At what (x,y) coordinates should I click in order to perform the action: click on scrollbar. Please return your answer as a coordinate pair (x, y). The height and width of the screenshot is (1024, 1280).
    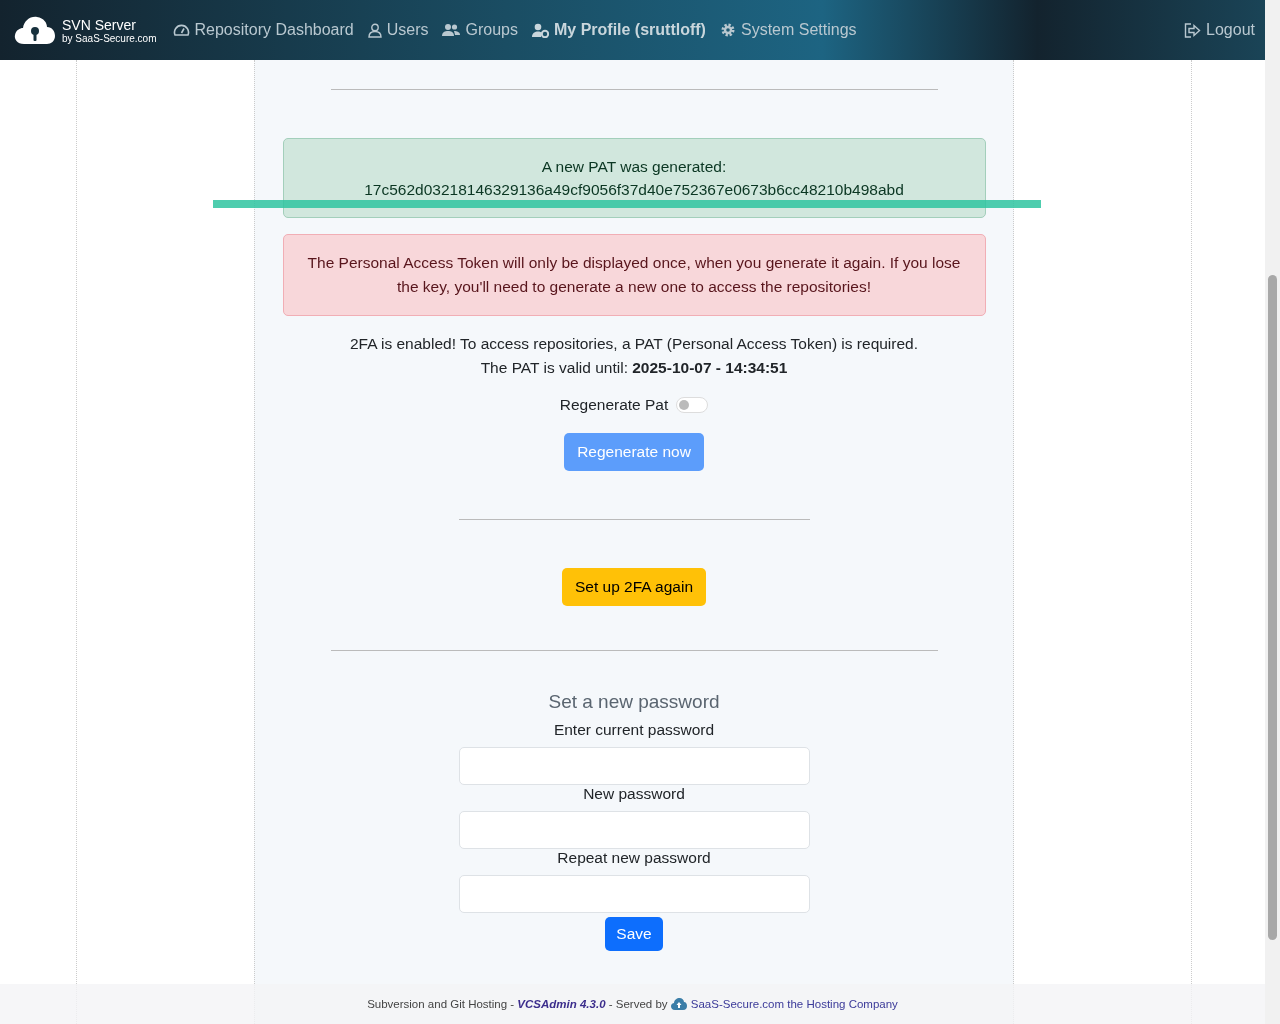
    Looking at the image, I should click on (1272, 512).